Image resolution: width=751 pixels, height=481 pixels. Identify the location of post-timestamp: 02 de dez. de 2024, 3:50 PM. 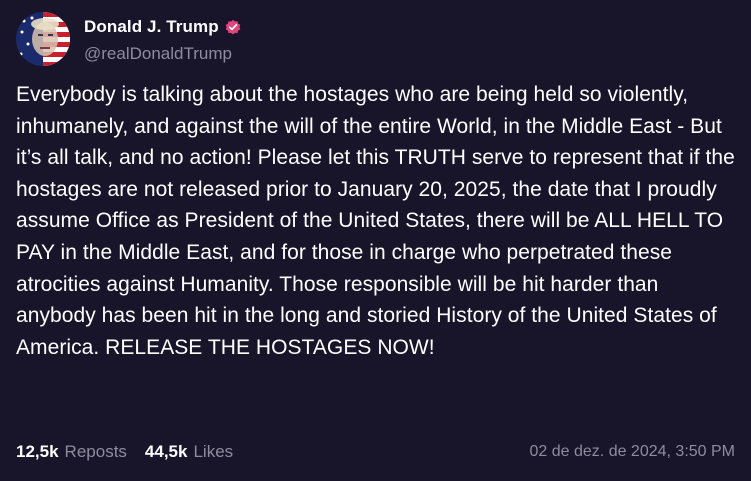
(632, 452).